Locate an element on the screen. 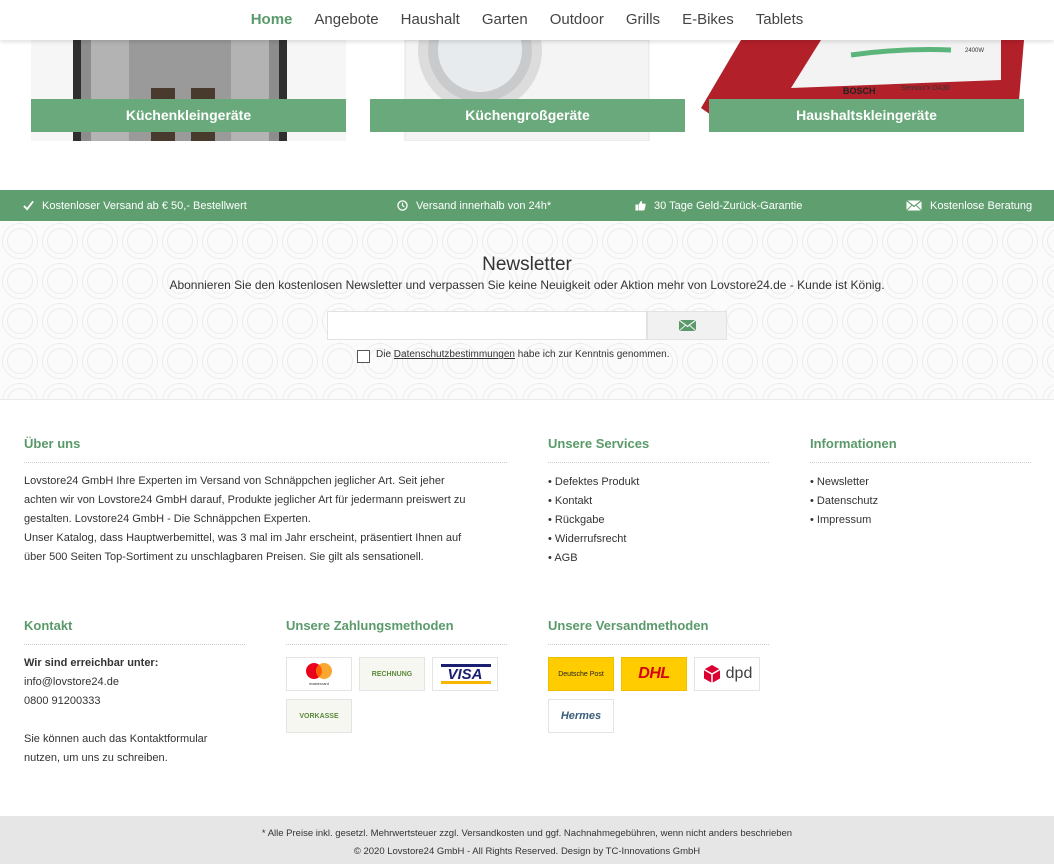 The height and width of the screenshot is (864, 1054). nav-ebikes: E-Bikes is located at coordinates (708, 20).